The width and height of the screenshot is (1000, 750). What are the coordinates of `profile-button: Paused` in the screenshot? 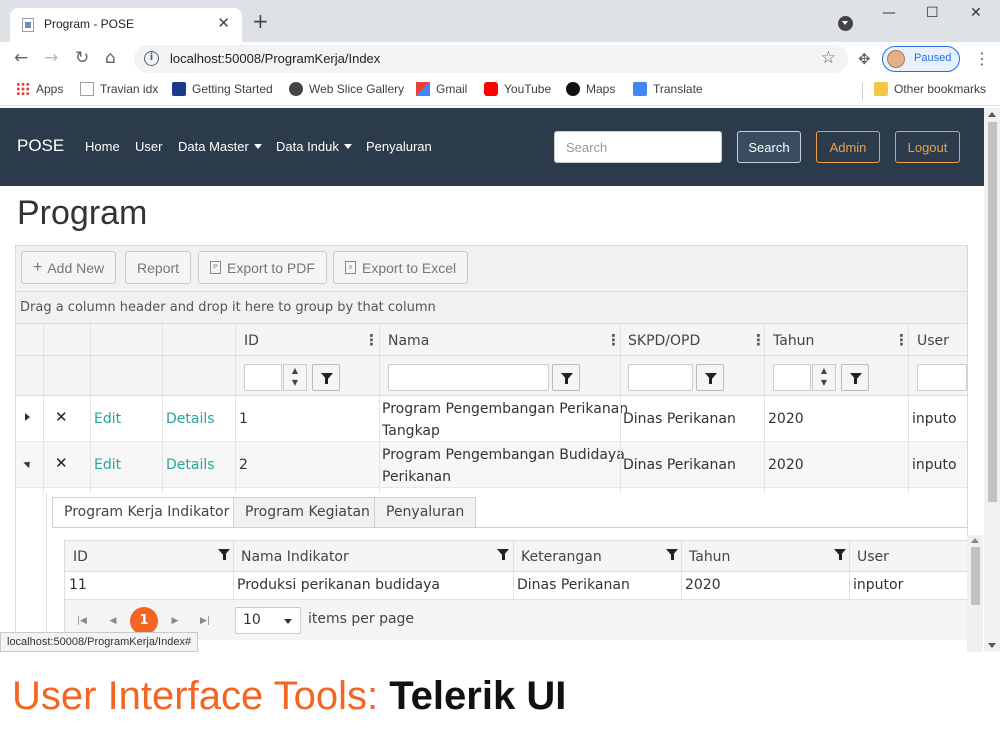 It's located at (921, 59).